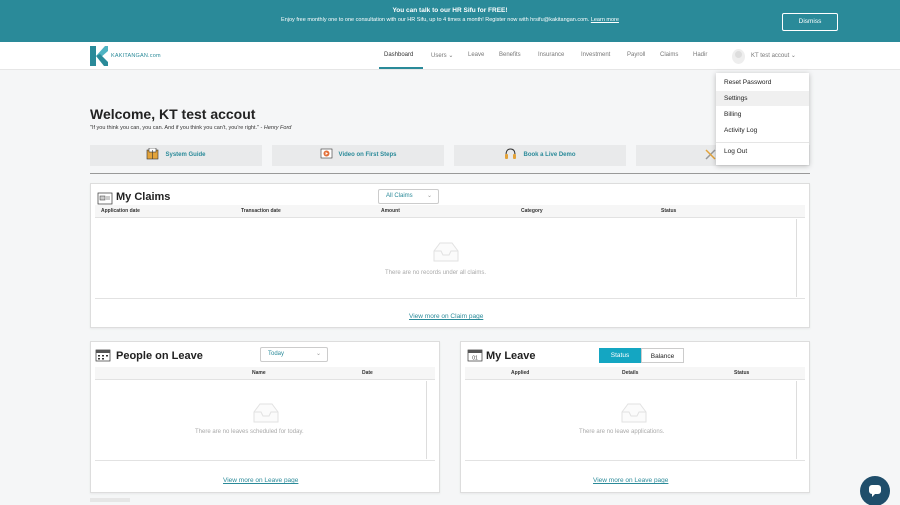 The image size is (900, 505). Describe the element at coordinates (549, 155) in the screenshot. I see `book-live-demo-label: Book a Live Demo` at that location.